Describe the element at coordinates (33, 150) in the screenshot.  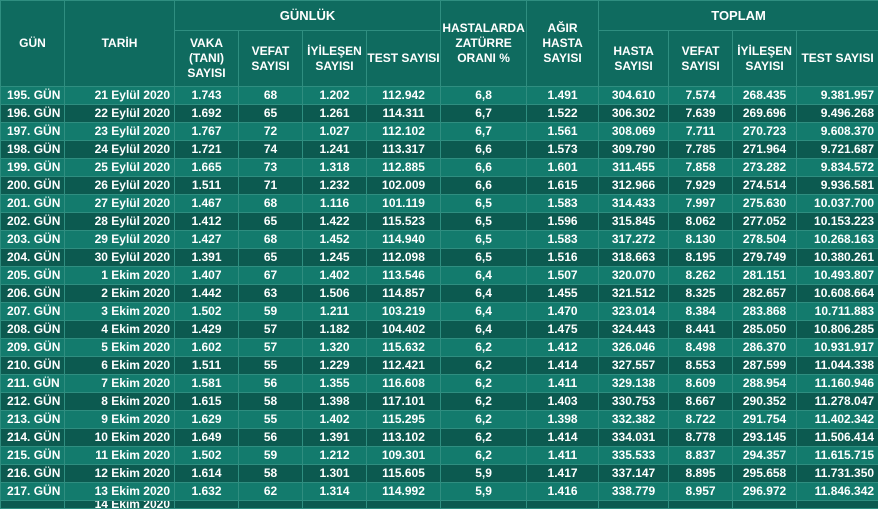
I see `cell-gun: 198. GÜN` at that location.